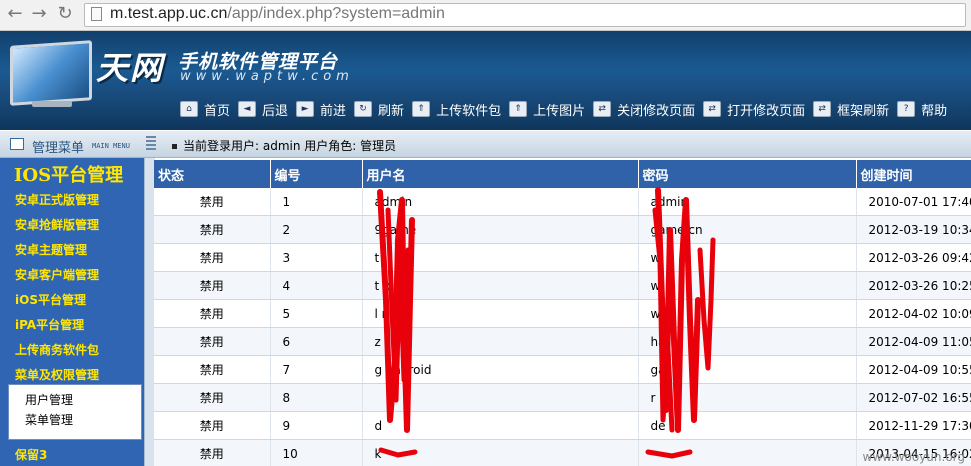 The width and height of the screenshot is (971, 466). I want to click on sidebar-item-upload-business: 上传商务软件包, so click(57, 349).